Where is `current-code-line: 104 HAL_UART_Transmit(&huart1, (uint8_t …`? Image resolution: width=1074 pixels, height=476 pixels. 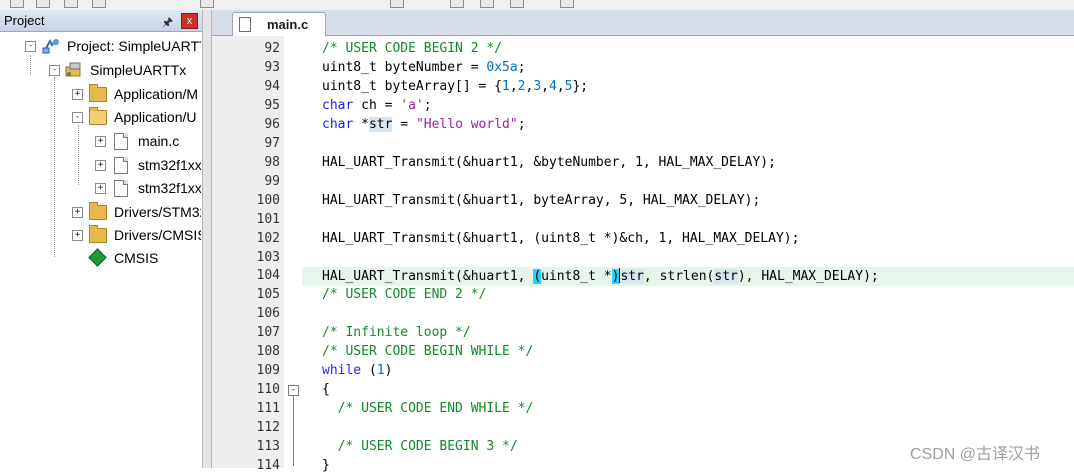 current-code-line: 104 HAL_UART_Transmit(&huart1, (uint8_t … is located at coordinates (643, 276).